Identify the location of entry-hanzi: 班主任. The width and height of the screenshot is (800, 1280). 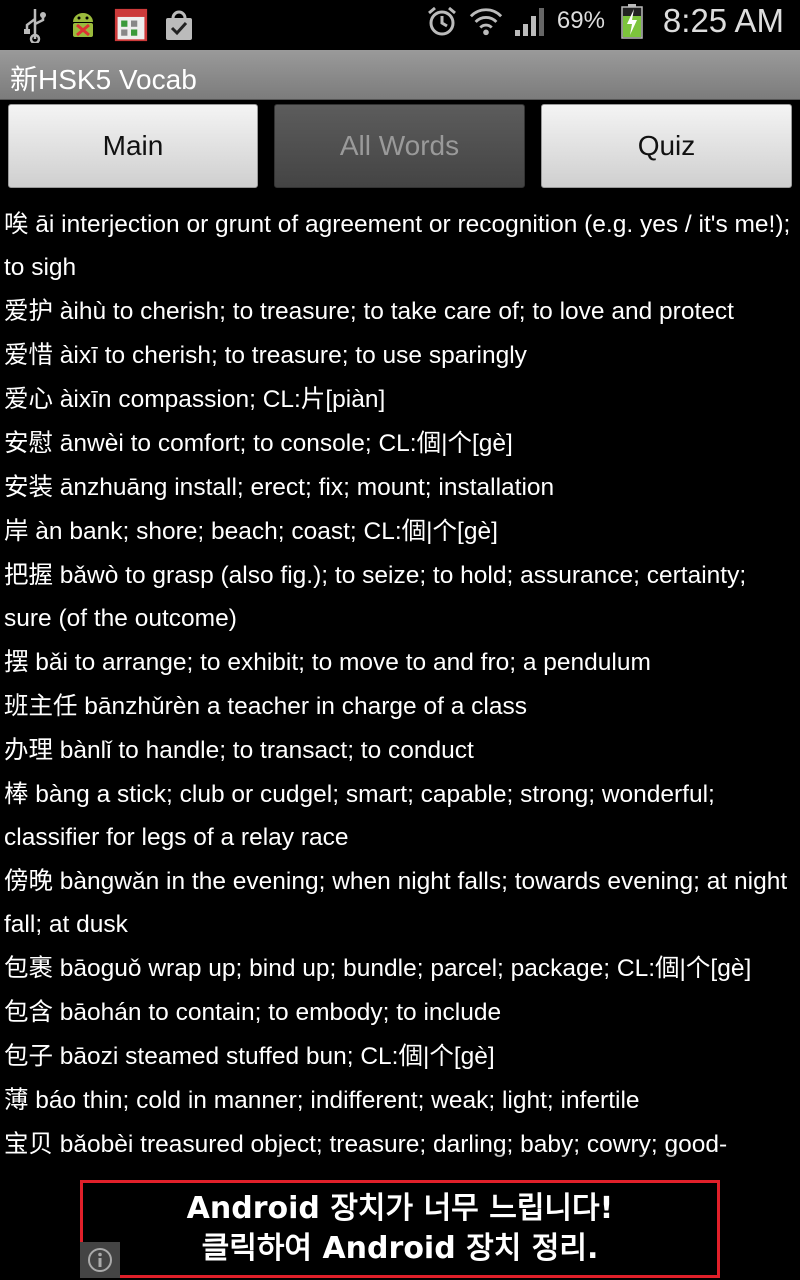
(41, 705).